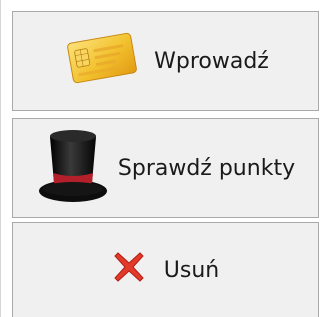  Describe the element at coordinates (73, 168) in the screenshot. I see `top-hat-icon` at that location.